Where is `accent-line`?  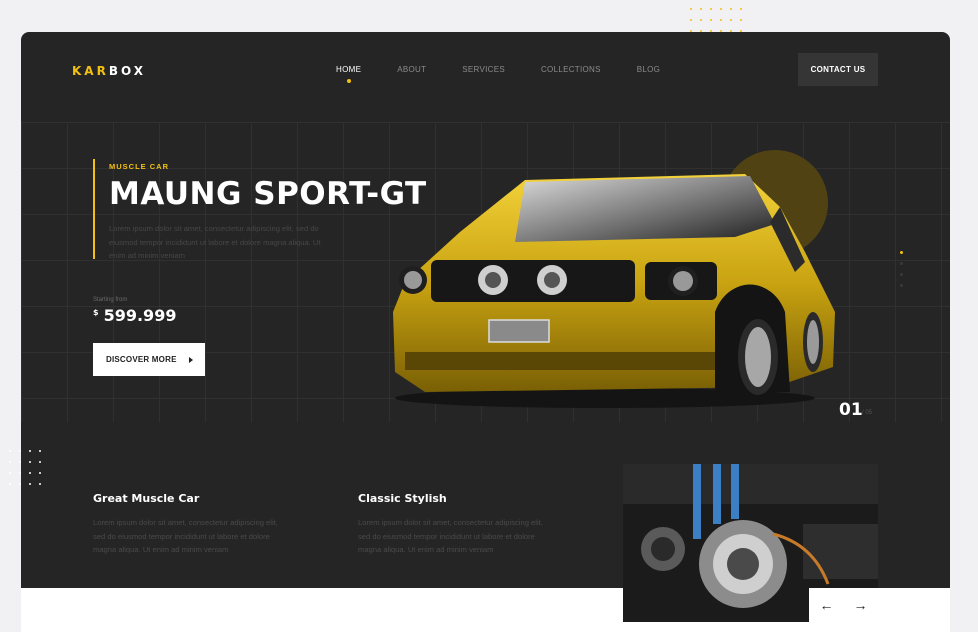
accent-line is located at coordinates (94, 209).